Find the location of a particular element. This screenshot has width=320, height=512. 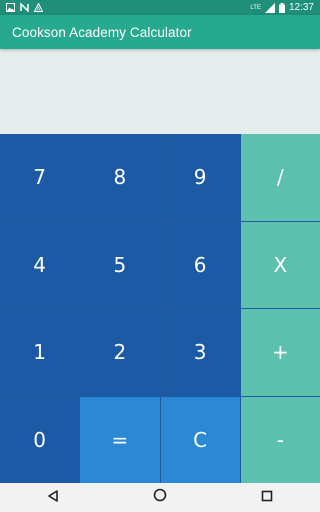

key-digit-6-button: 6 is located at coordinates (200, 264).